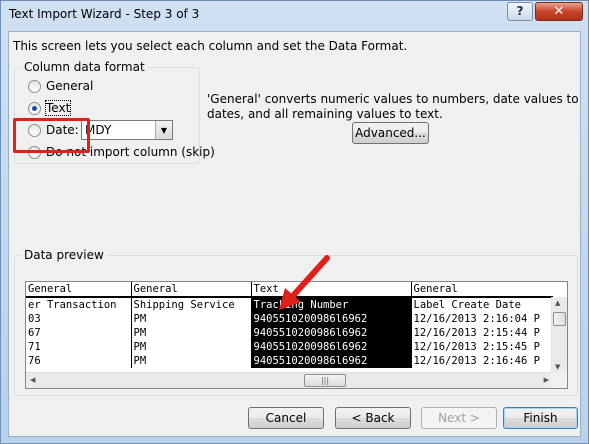 This screenshot has width=589, height=444. I want to click on finish-button: Finish, so click(540, 418).